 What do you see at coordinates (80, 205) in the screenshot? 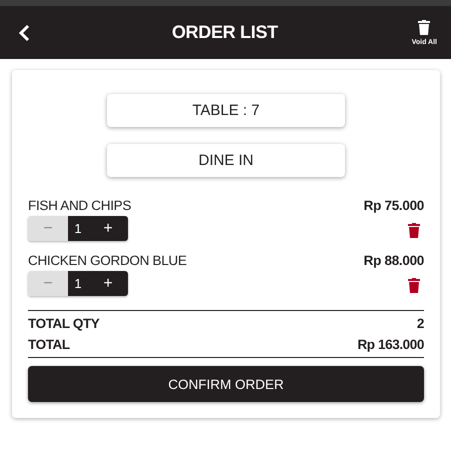
I see `item-name: FISH AND CHIPS` at bounding box center [80, 205].